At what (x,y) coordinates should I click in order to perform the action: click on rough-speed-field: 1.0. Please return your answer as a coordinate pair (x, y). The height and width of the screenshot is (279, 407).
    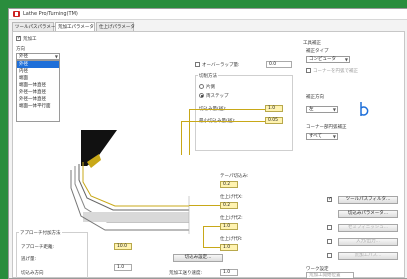
    Looking at the image, I should click on (229, 272).